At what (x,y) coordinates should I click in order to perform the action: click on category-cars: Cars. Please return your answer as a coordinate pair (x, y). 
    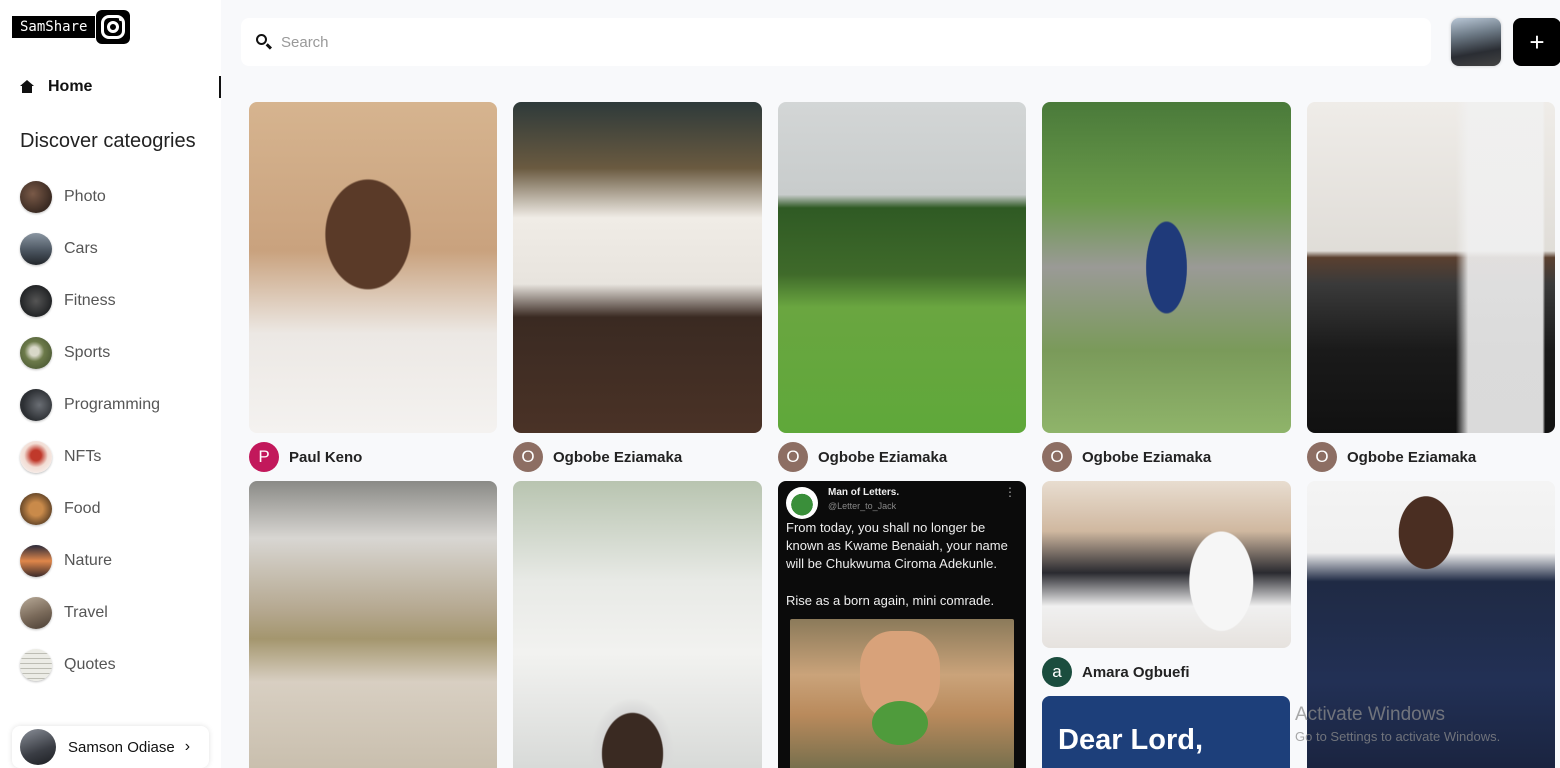
    Looking at the image, I should click on (90, 249).